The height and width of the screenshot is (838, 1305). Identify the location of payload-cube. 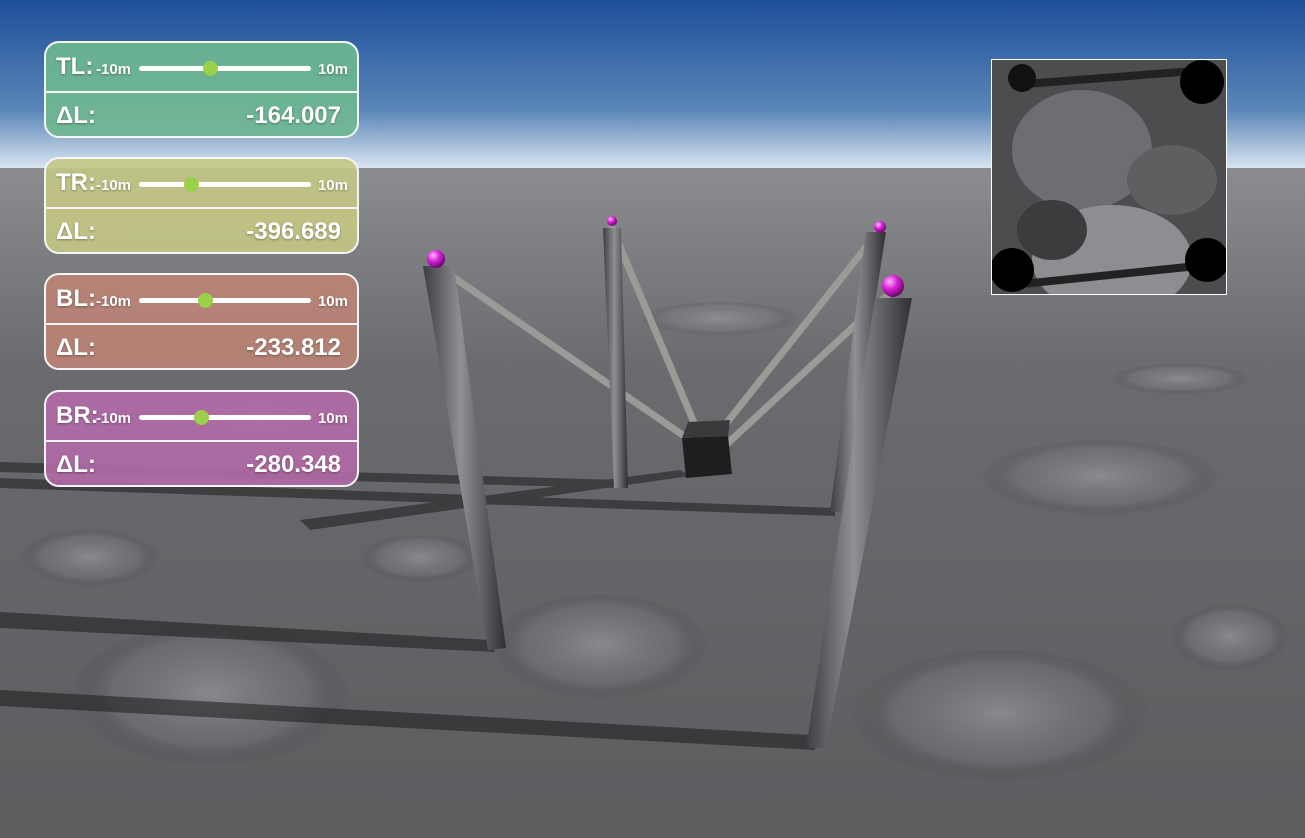
(707, 449).